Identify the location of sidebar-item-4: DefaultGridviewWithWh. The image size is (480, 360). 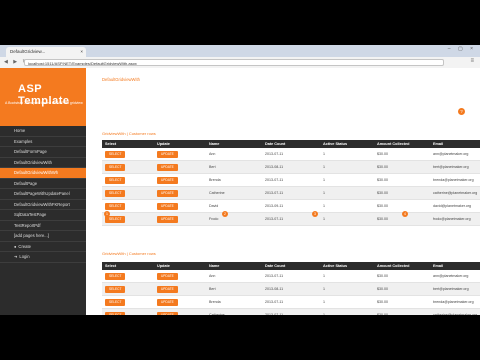
(43, 173).